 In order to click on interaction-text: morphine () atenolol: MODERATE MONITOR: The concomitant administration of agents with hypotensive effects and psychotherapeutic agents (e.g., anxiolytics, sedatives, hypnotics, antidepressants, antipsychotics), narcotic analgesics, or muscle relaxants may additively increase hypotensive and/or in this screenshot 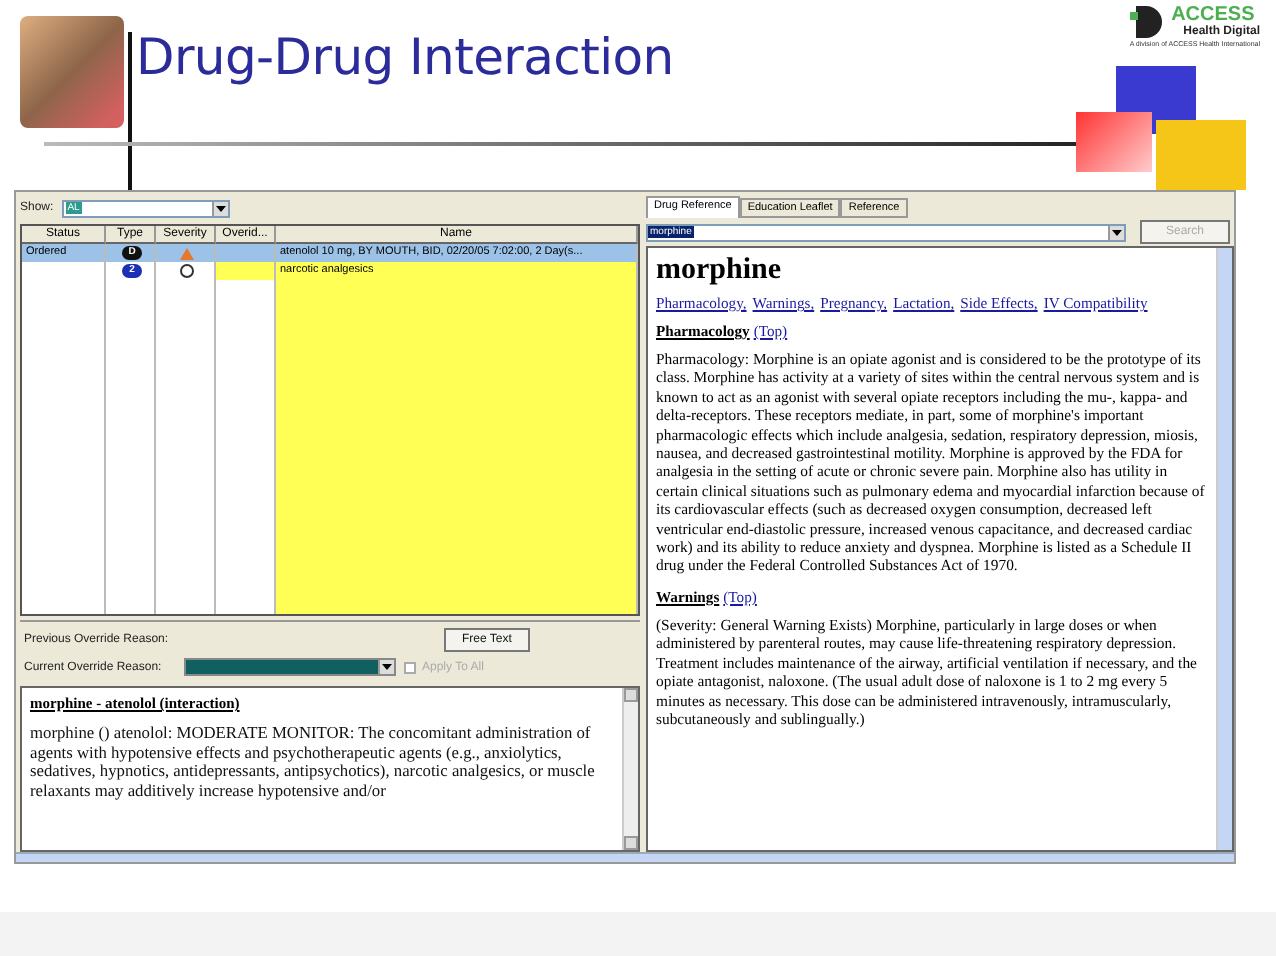, I will do `click(313, 762)`.